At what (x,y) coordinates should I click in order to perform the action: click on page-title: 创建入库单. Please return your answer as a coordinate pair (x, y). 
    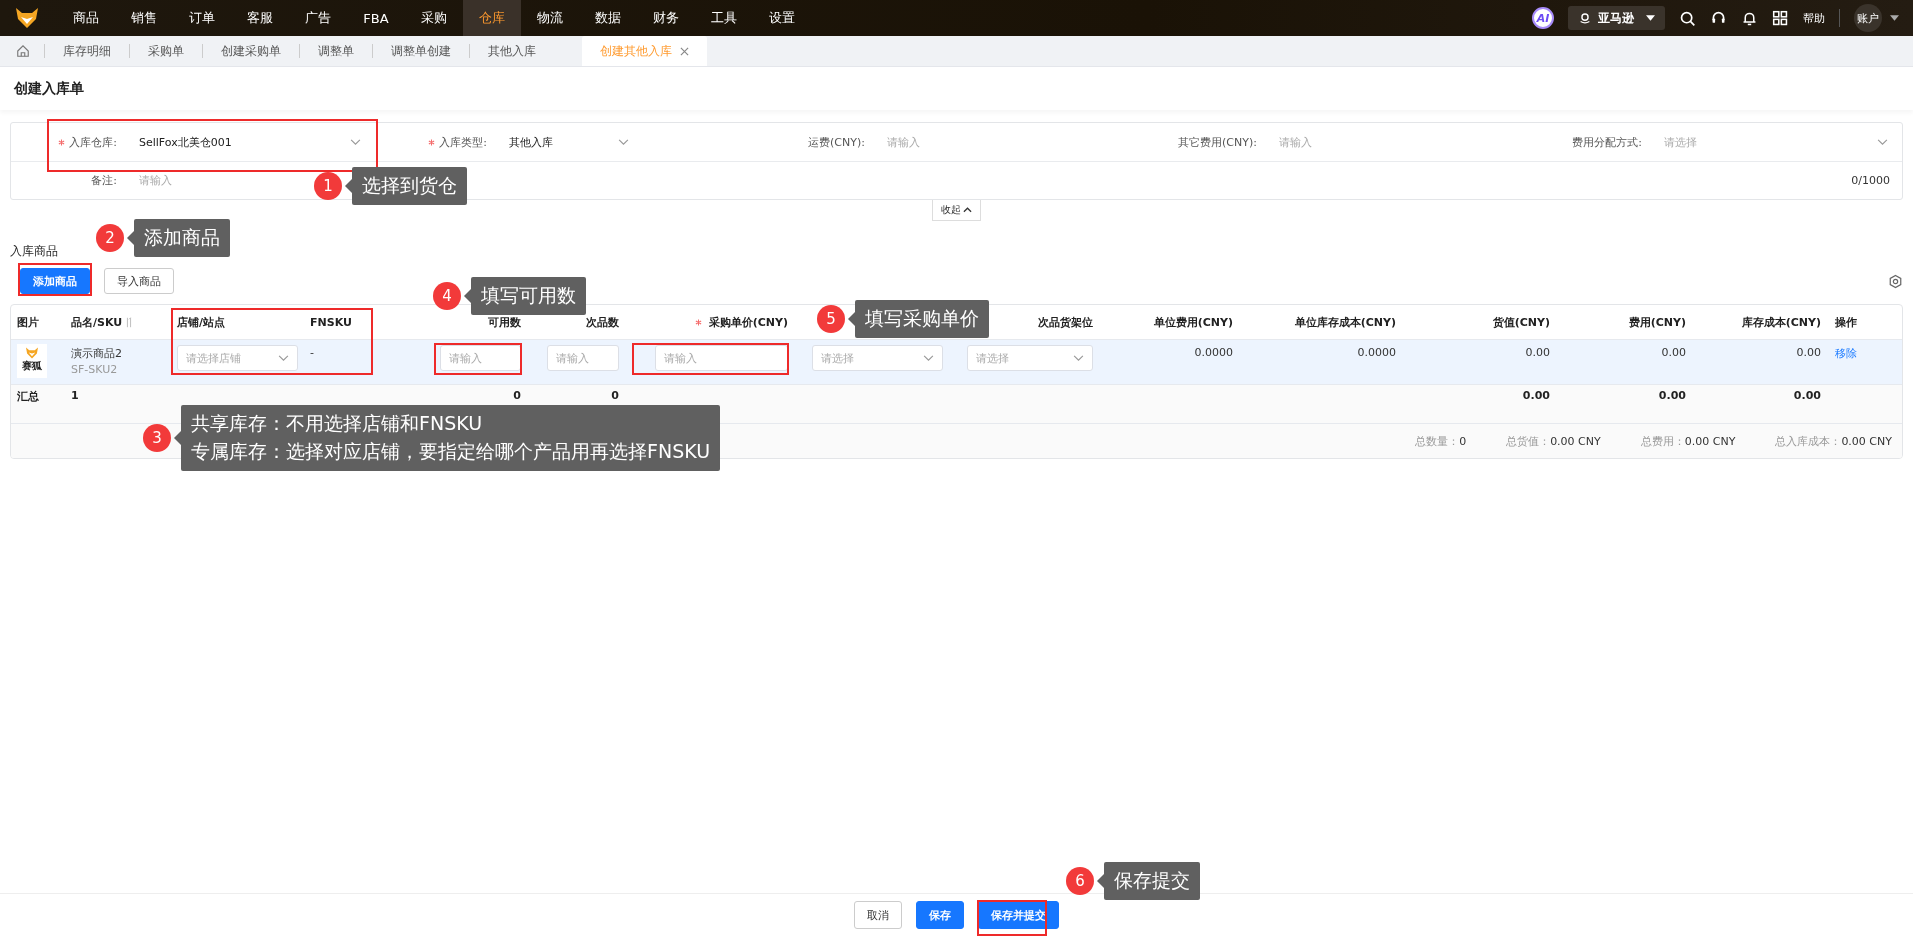
    Looking at the image, I should click on (49, 88).